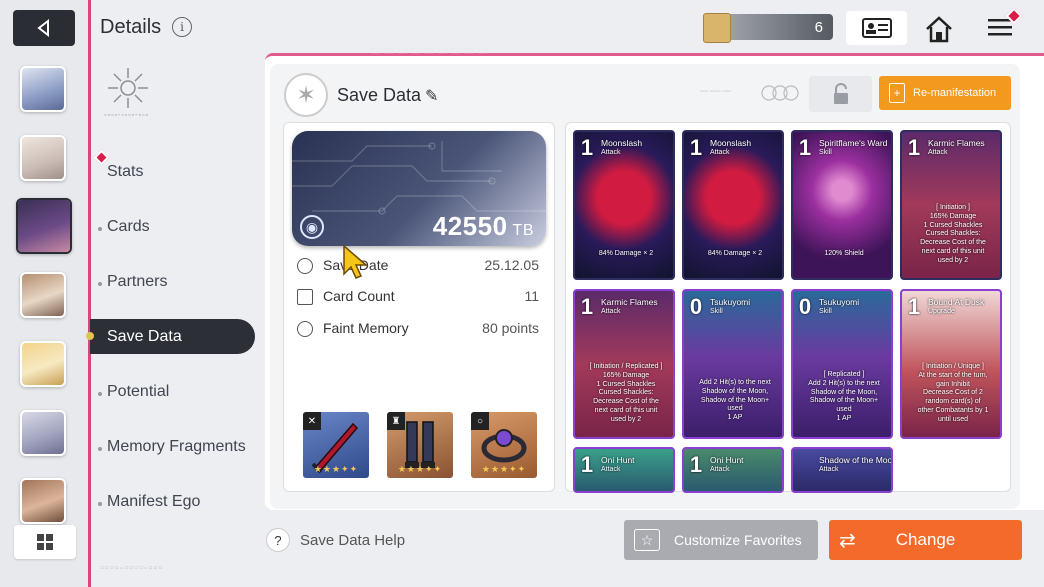  Describe the element at coordinates (419, 330) in the screenshot. I see `stat-row-faint-memory: Faint Memory 80 points` at that location.